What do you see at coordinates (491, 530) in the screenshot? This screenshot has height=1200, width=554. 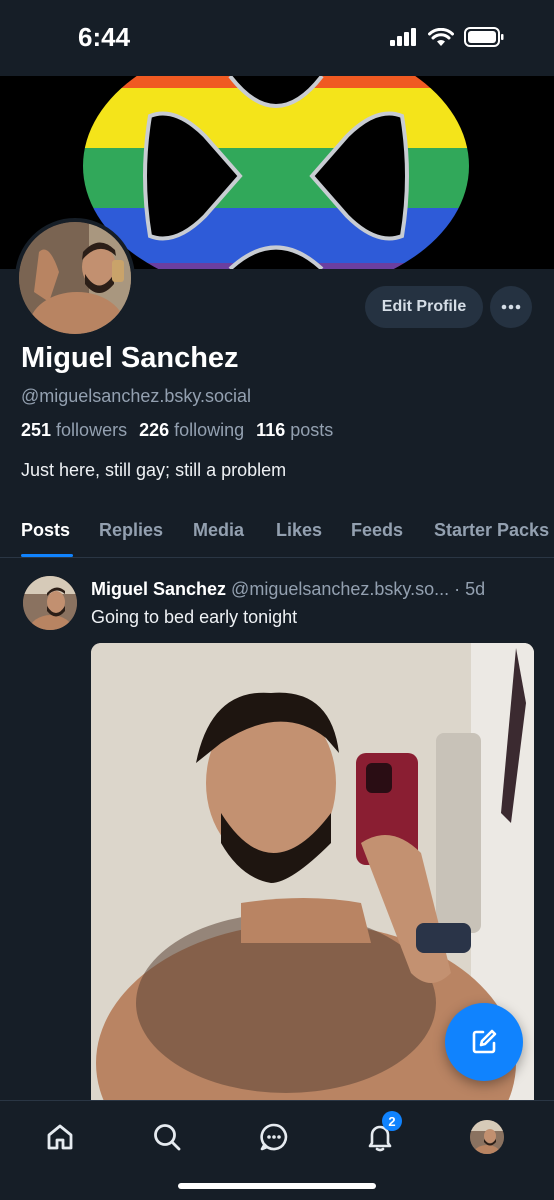 I see `tab-starter-packs: Starter Packs` at bounding box center [491, 530].